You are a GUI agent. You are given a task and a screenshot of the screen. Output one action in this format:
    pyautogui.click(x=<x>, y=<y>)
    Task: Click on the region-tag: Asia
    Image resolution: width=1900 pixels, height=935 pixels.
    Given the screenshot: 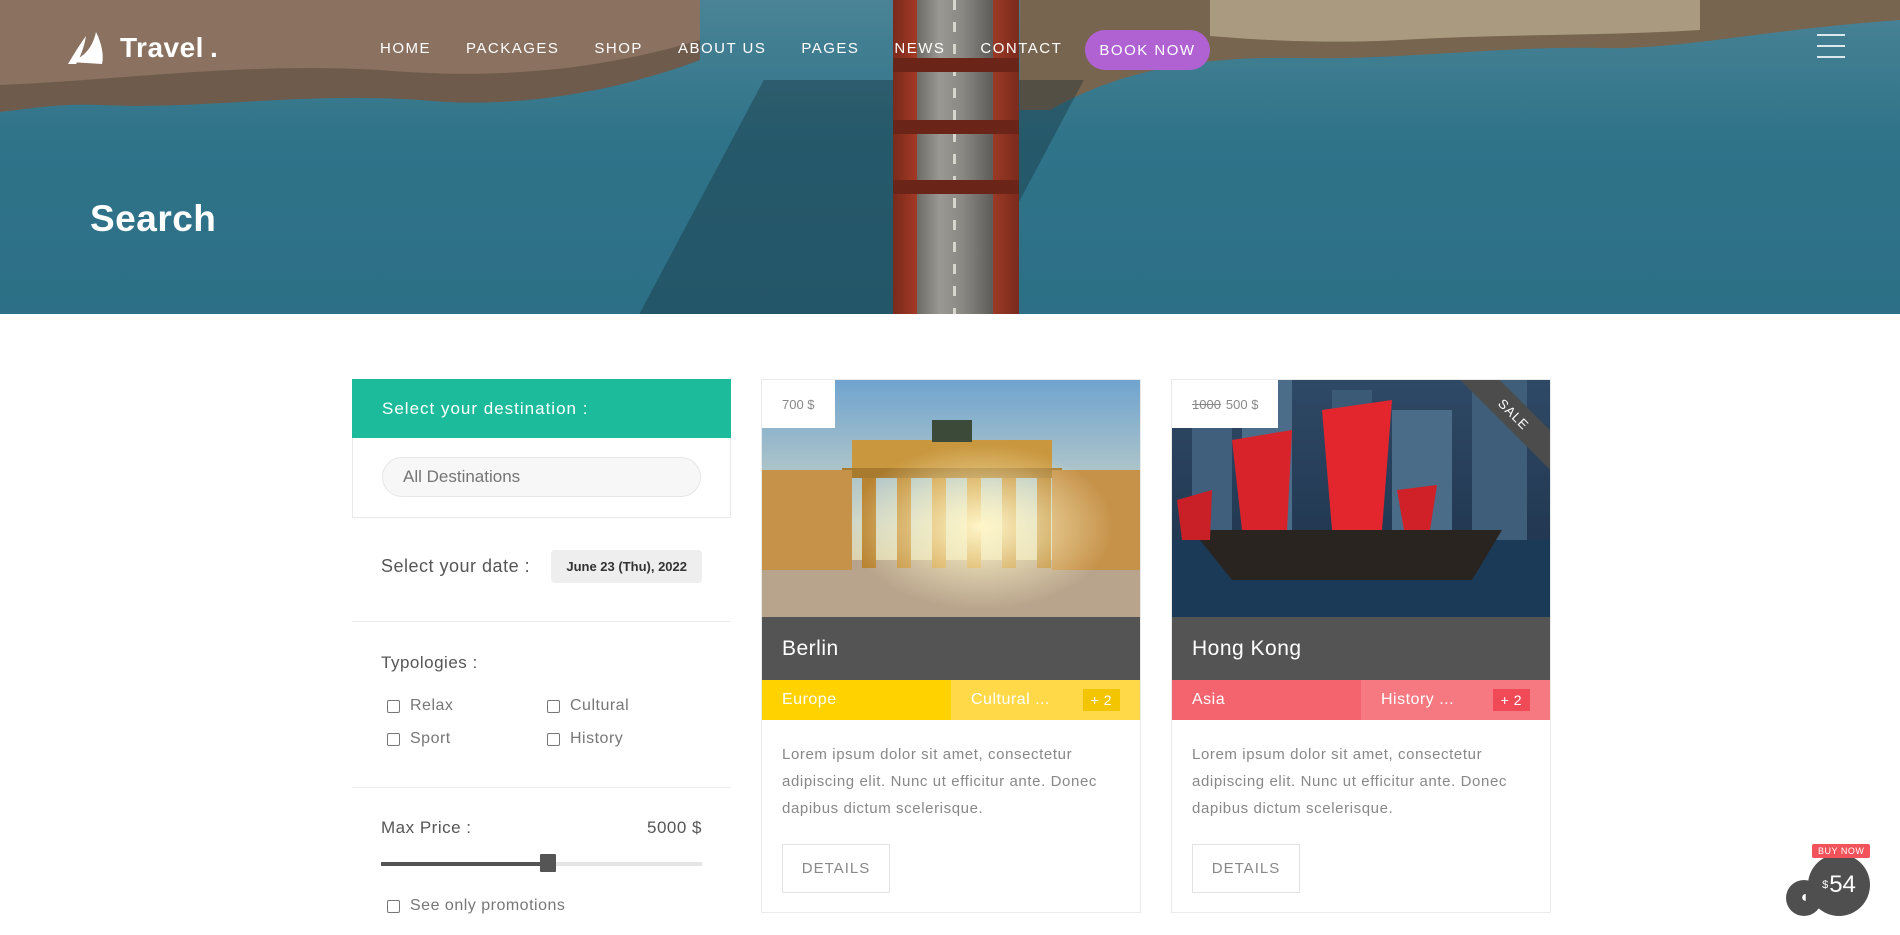 What is the action you would take?
    pyautogui.click(x=1266, y=700)
    